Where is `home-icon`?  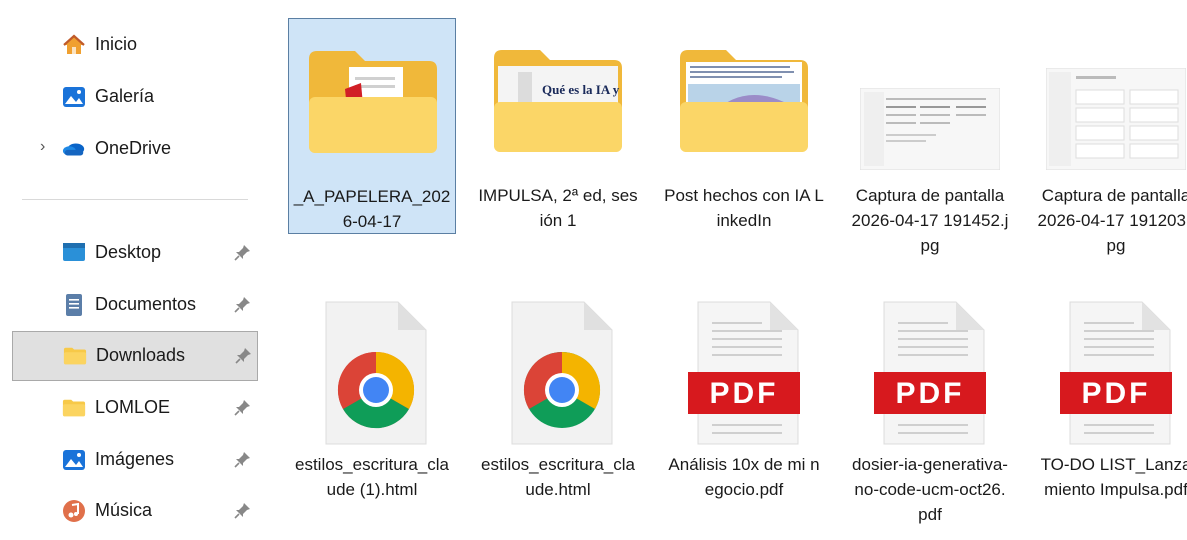 home-icon is located at coordinates (74, 45).